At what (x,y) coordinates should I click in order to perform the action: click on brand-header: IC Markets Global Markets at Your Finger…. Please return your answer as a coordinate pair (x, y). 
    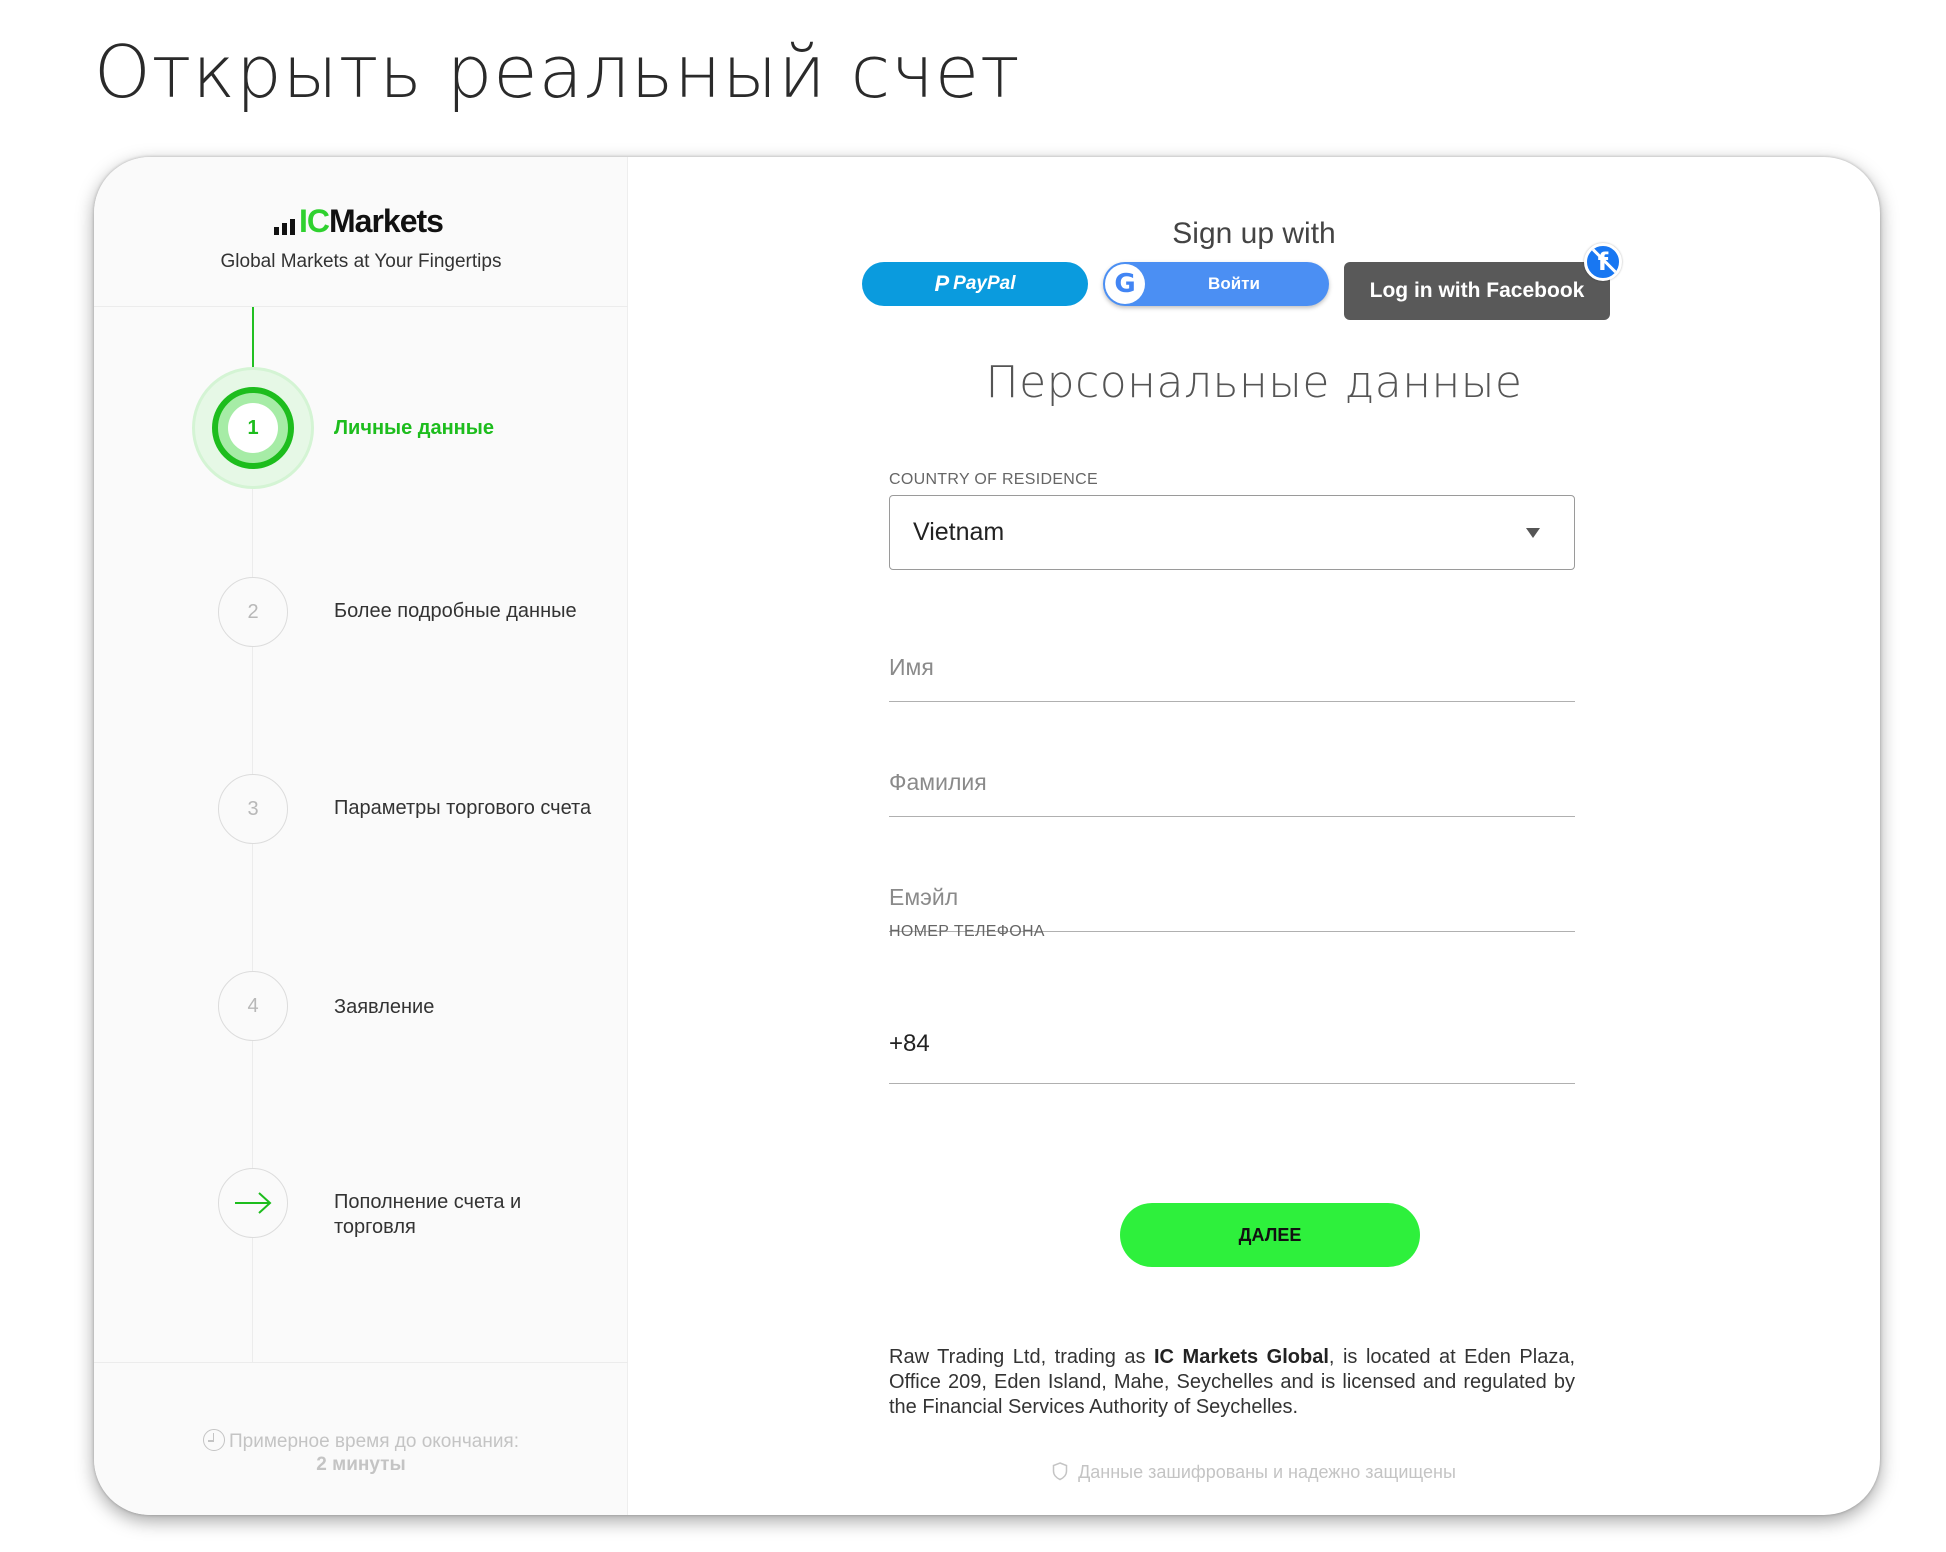
    Looking at the image, I should click on (361, 232).